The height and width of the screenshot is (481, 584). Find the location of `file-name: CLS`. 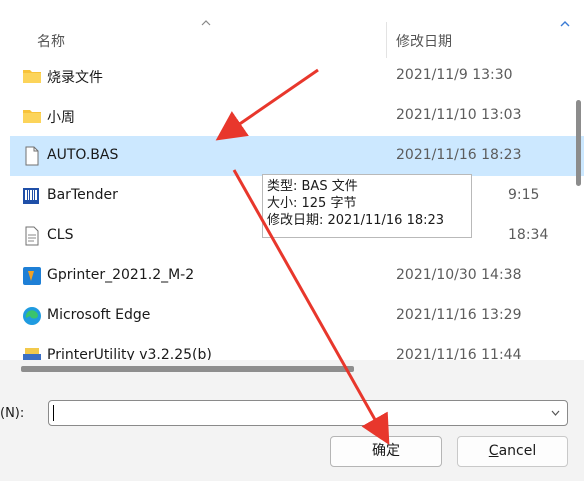

file-name: CLS is located at coordinates (60, 235).